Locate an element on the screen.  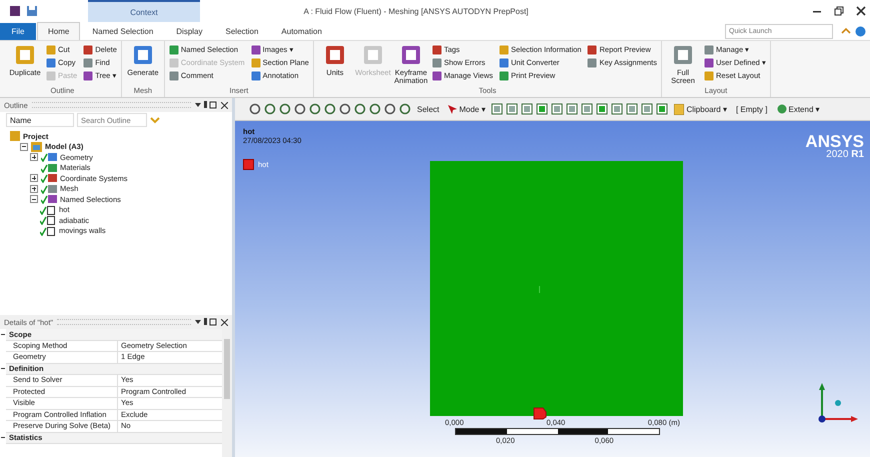
window-title: A : Fluid Flow (Fluent) - Meshing [ANSYS AUTODYN PrepPost] is located at coordinates (416, 12).